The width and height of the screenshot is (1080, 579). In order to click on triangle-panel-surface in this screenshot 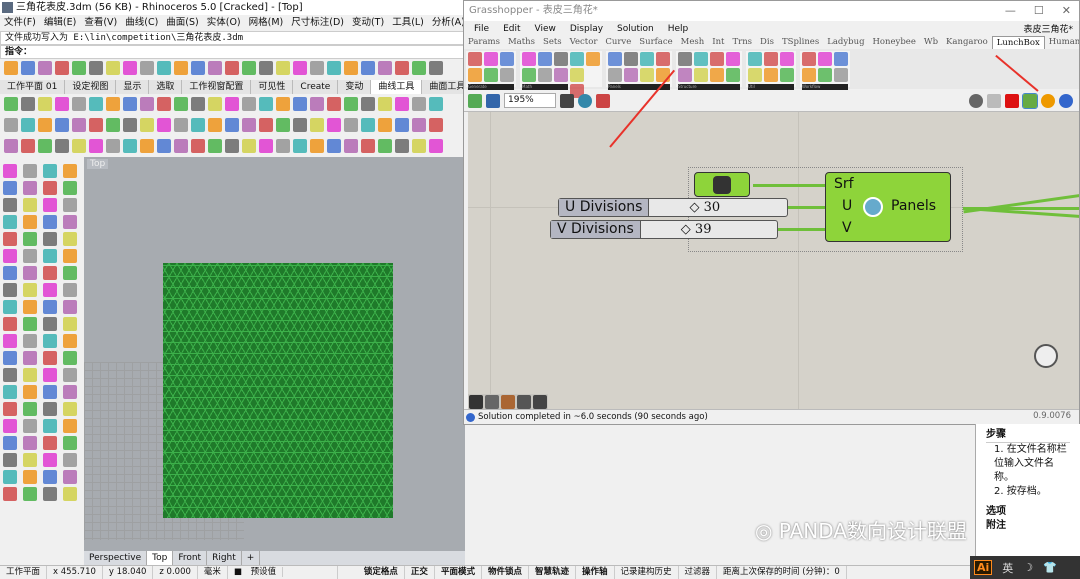, I will do `click(278, 390)`.